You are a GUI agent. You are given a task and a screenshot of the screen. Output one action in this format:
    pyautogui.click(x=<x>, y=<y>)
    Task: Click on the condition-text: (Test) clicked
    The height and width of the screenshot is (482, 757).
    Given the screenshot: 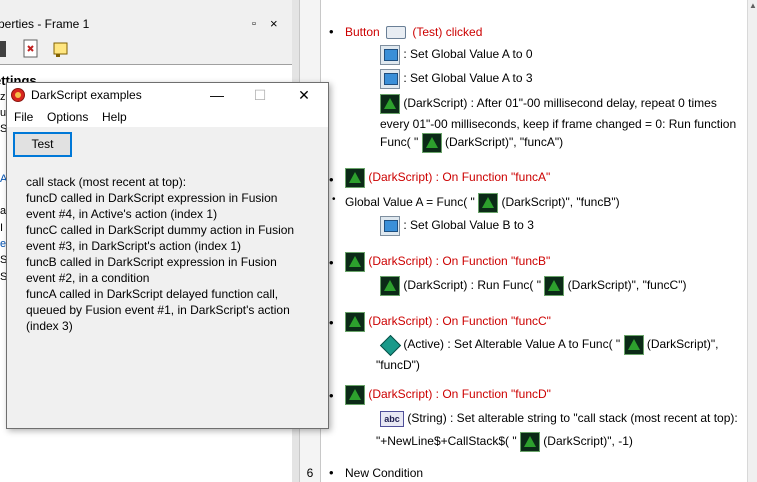 What is the action you would take?
    pyautogui.click(x=447, y=32)
    